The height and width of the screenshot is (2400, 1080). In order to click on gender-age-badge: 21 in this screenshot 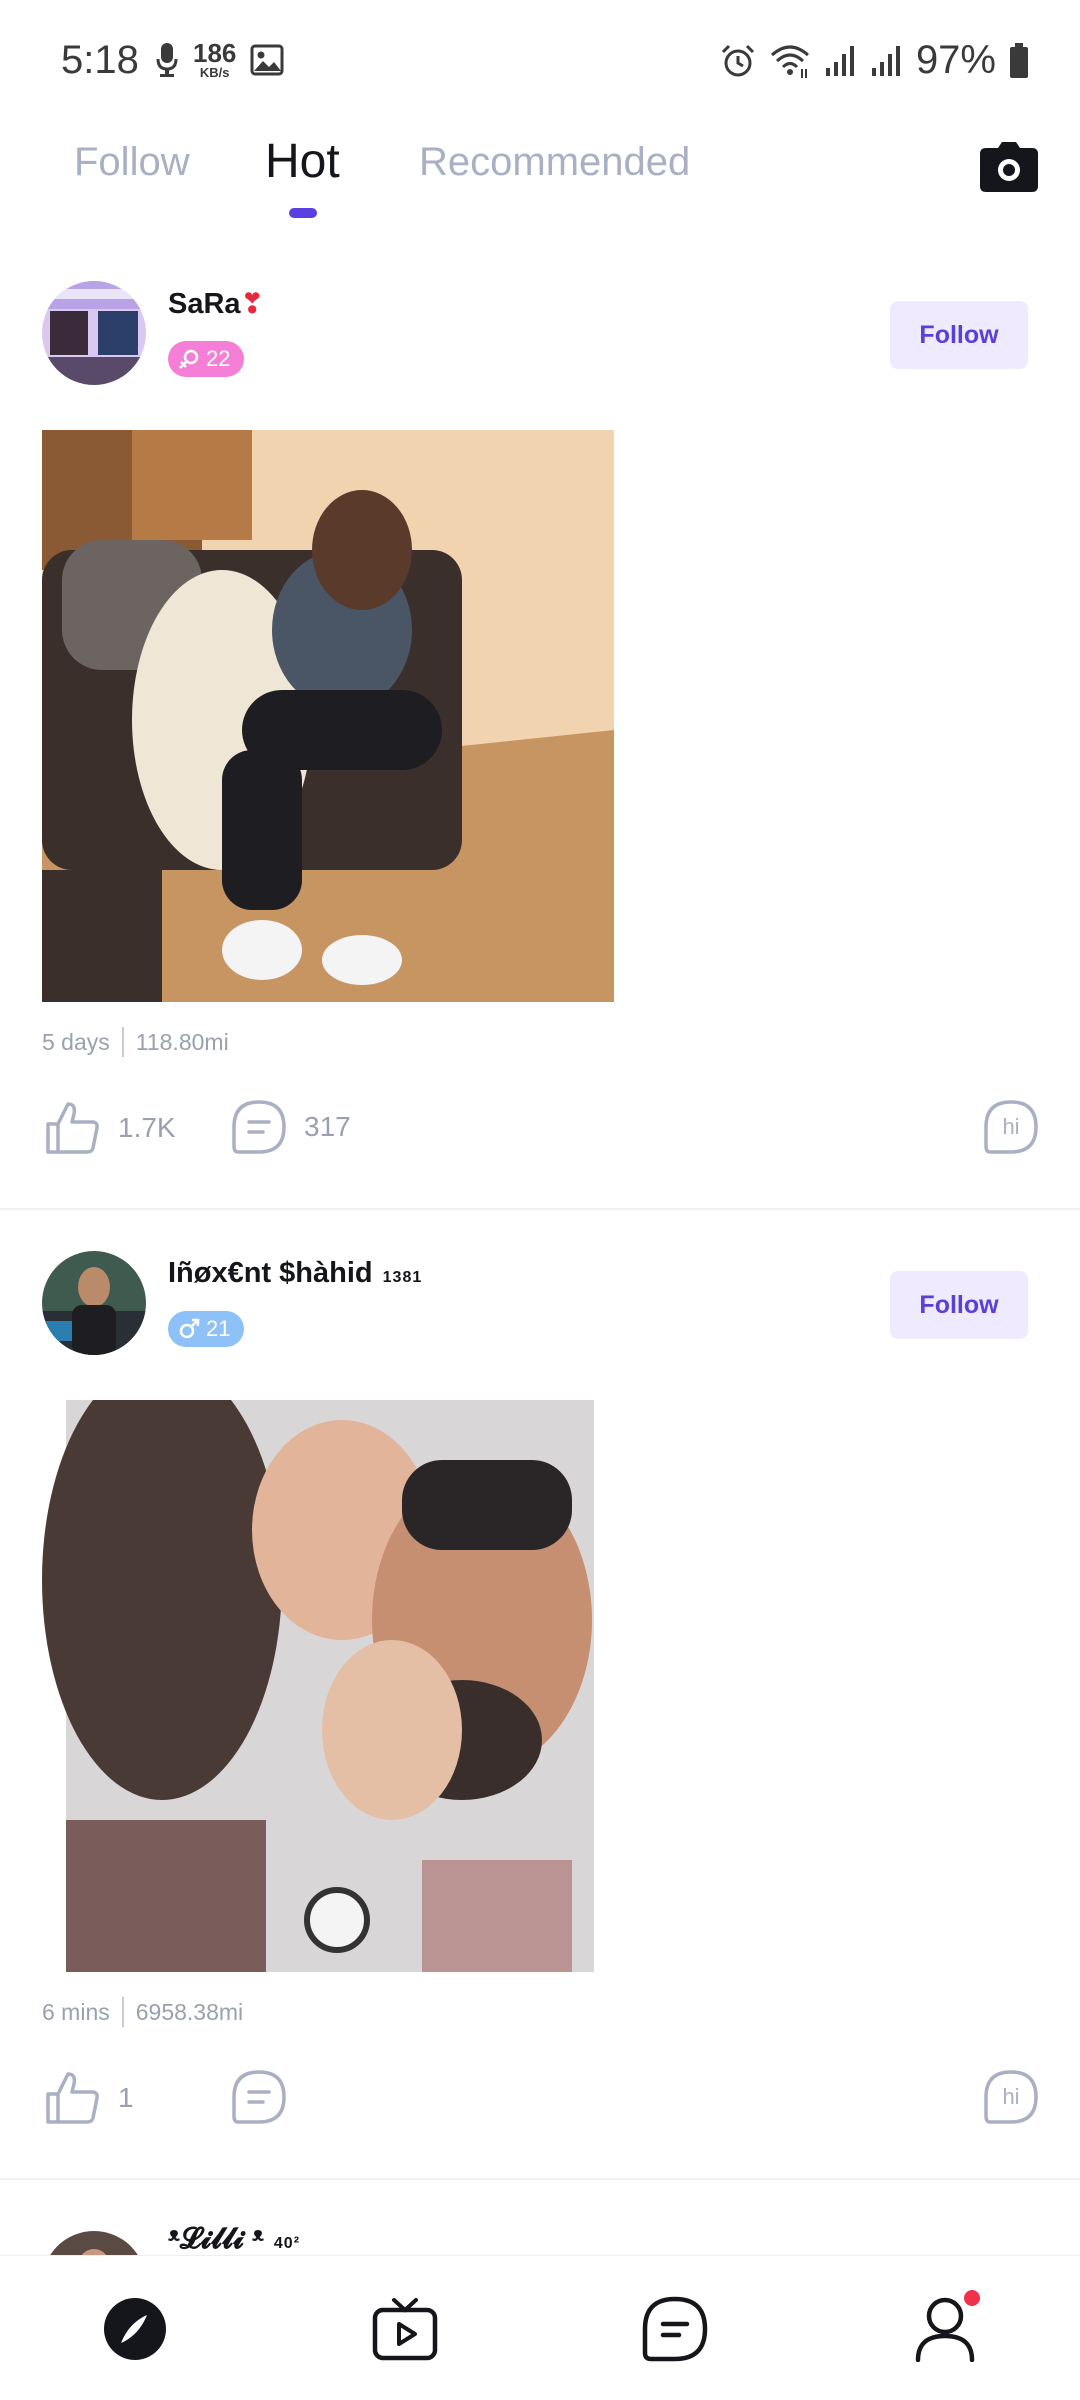, I will do `click(206, 1329)`.